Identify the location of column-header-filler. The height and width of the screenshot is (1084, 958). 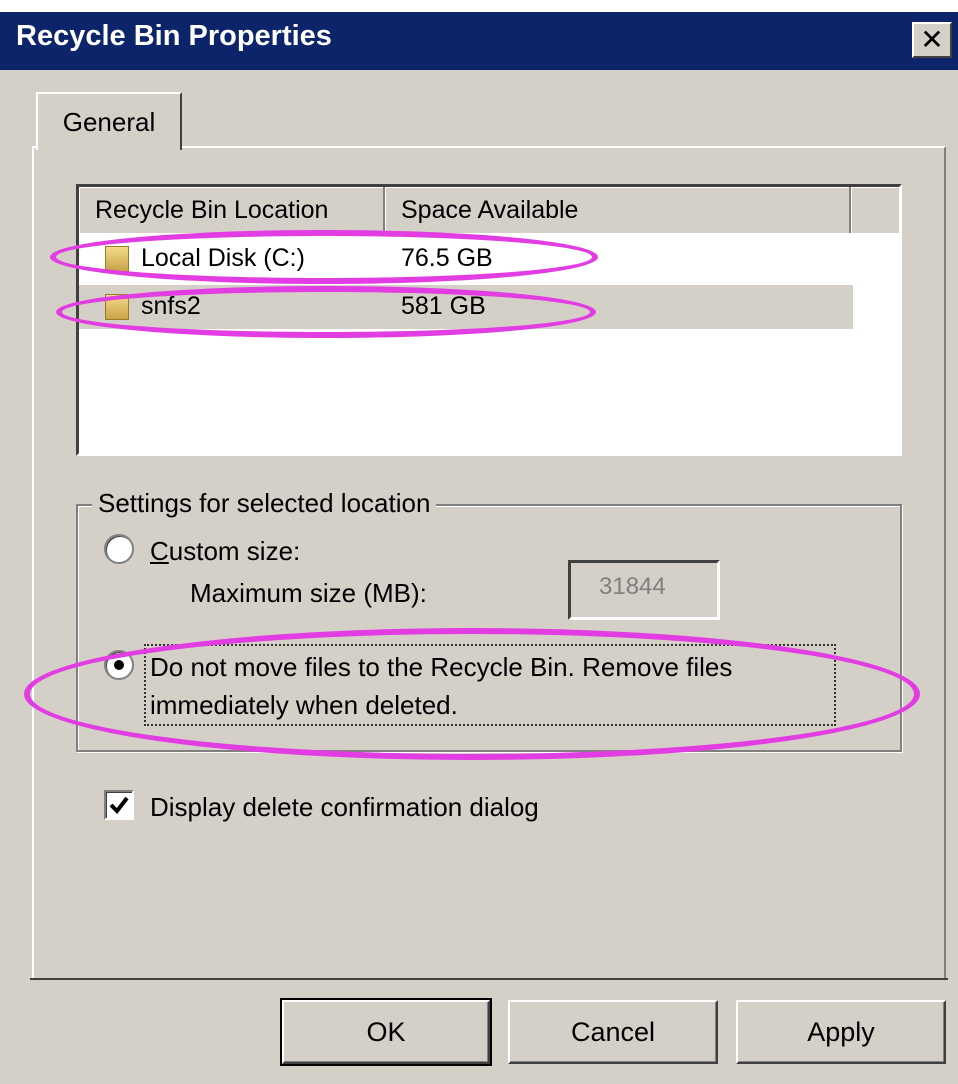
(875, 210).